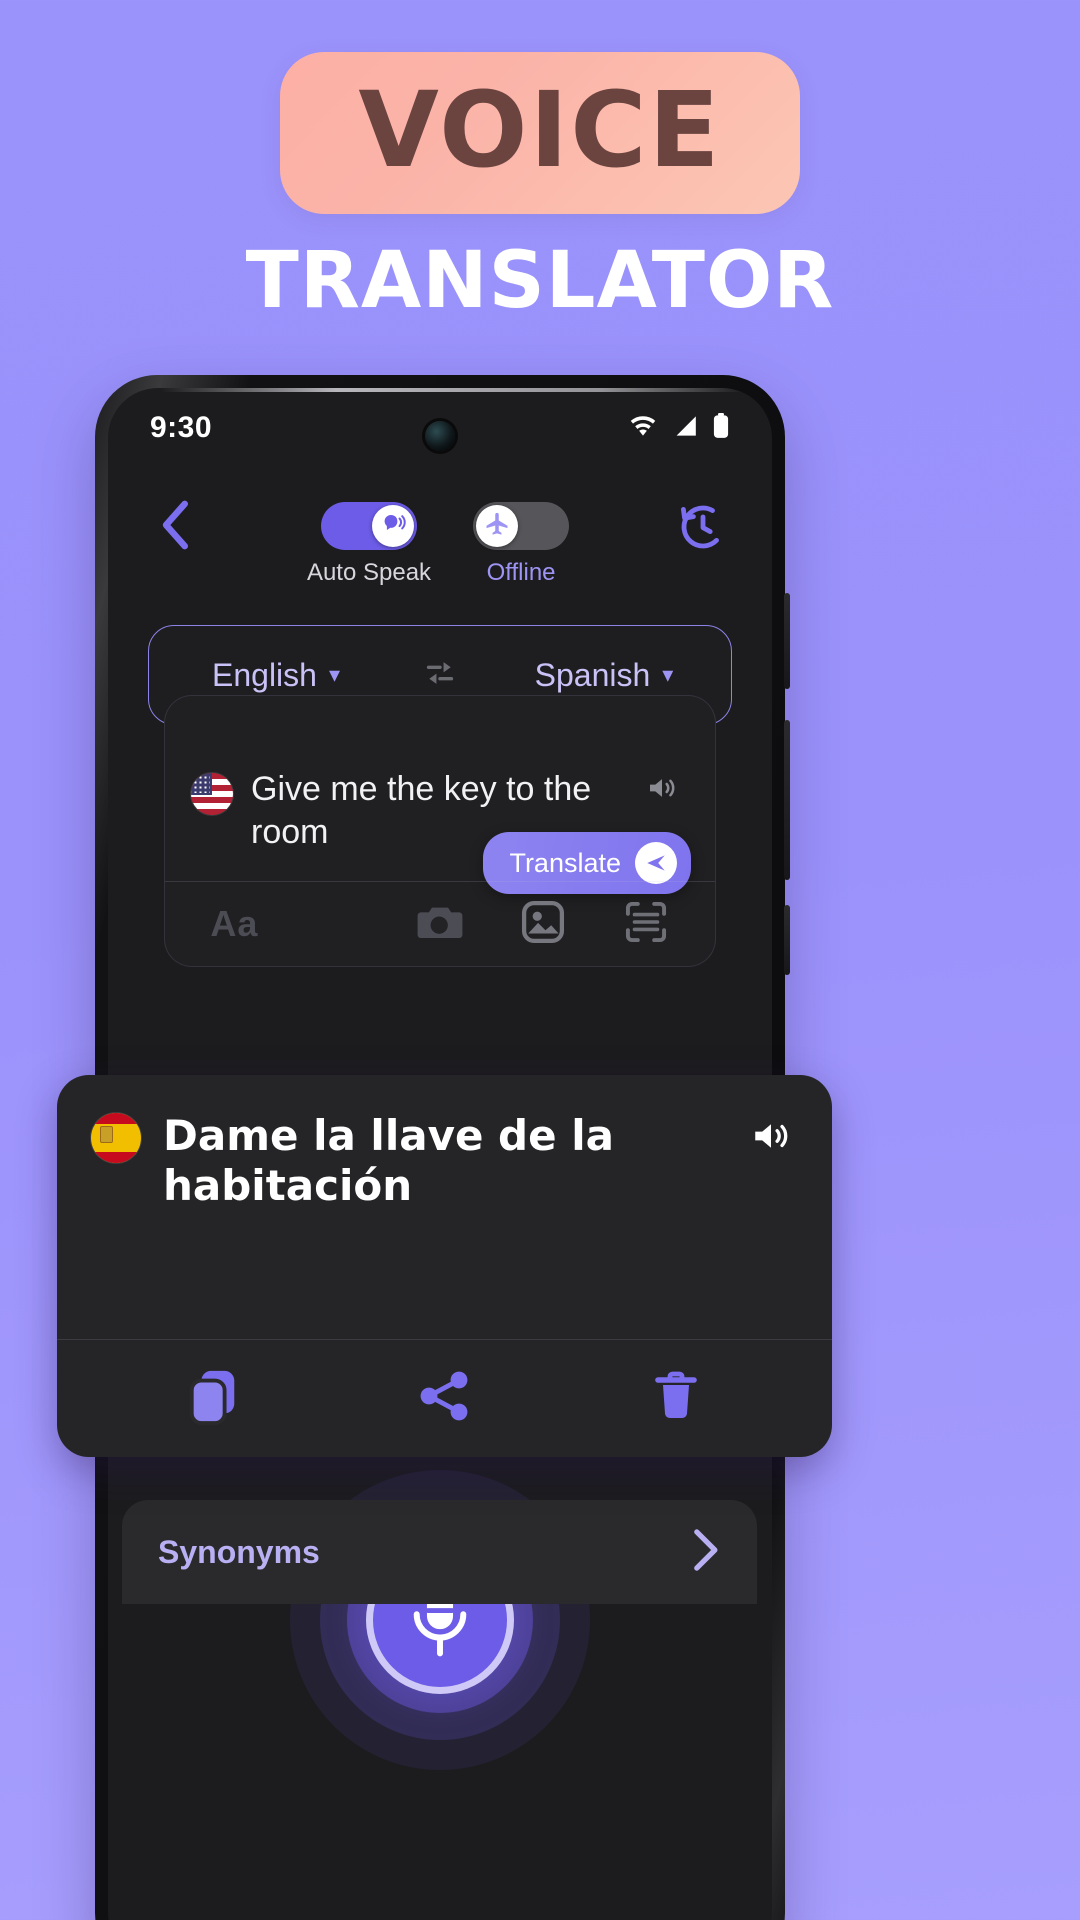 The image size is (1080, 1920). I want to click on status-time: 9:30, so click(181, 427).